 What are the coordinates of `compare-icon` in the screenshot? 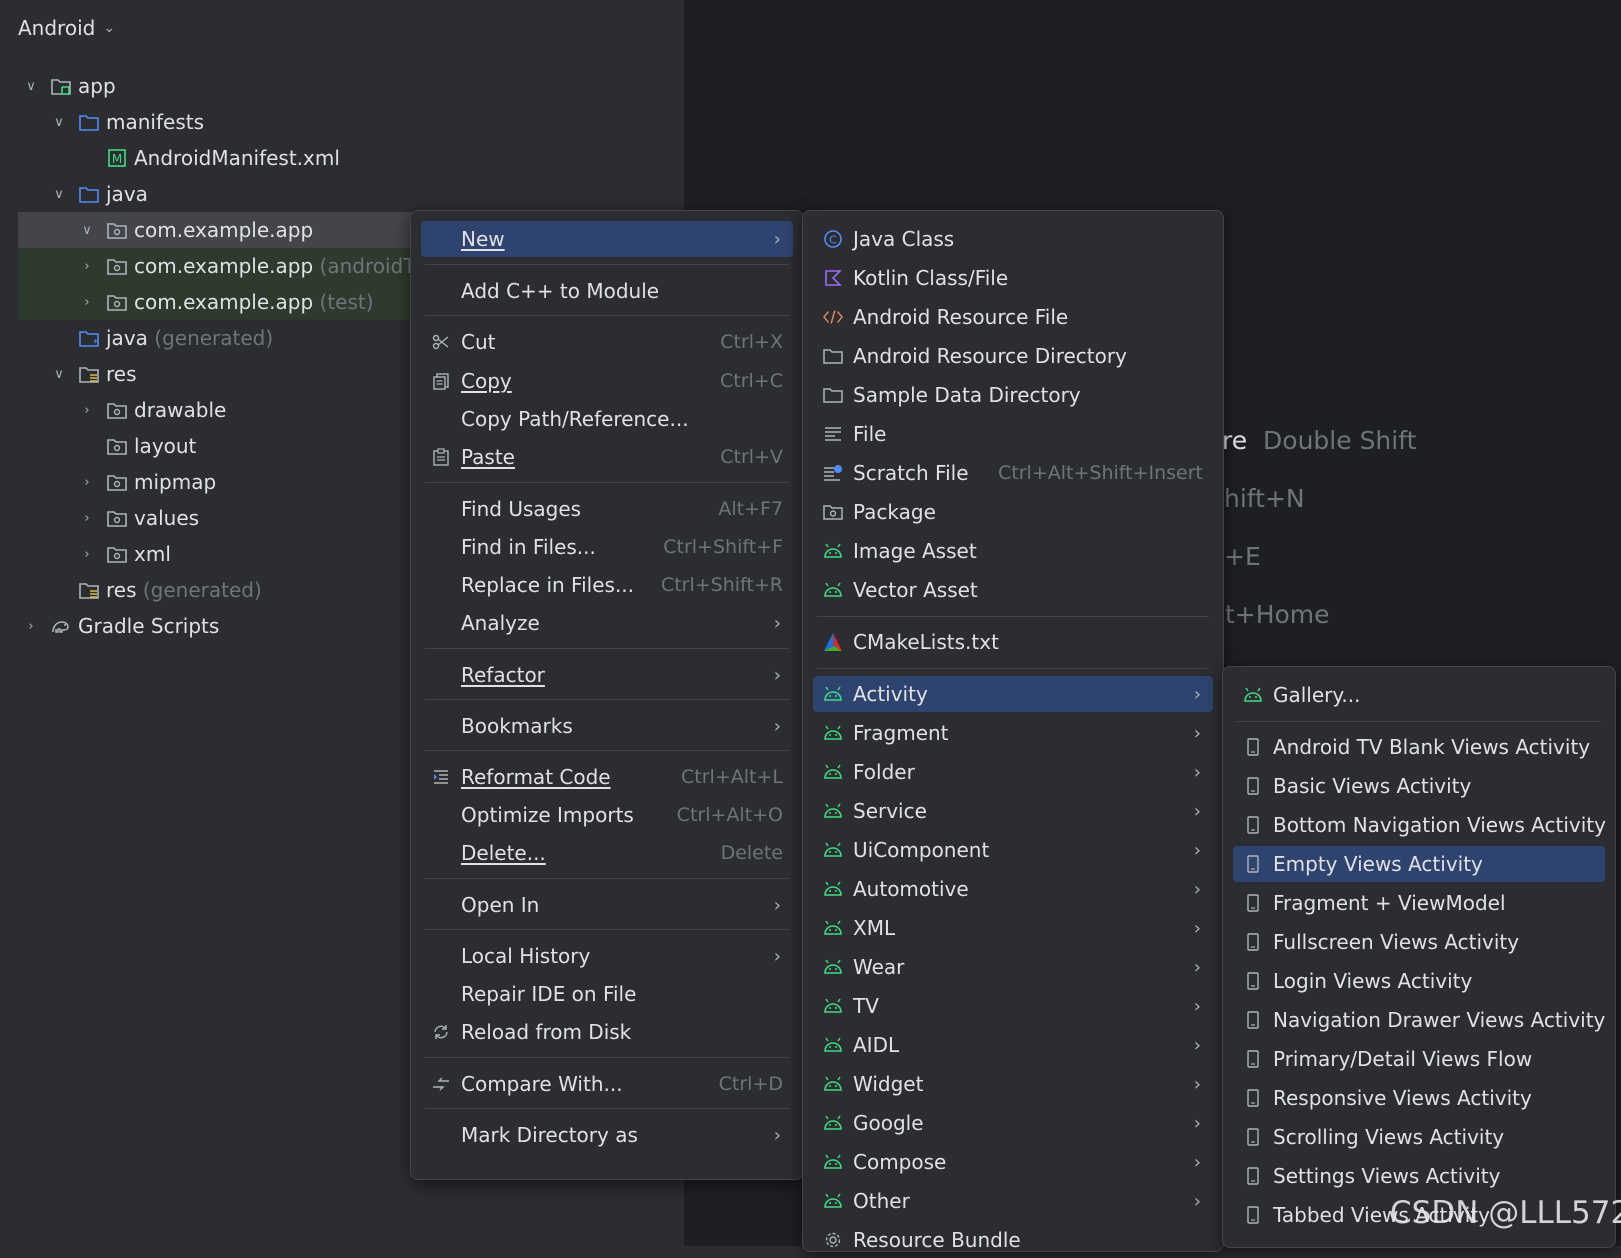 It's located at (441, 1084).